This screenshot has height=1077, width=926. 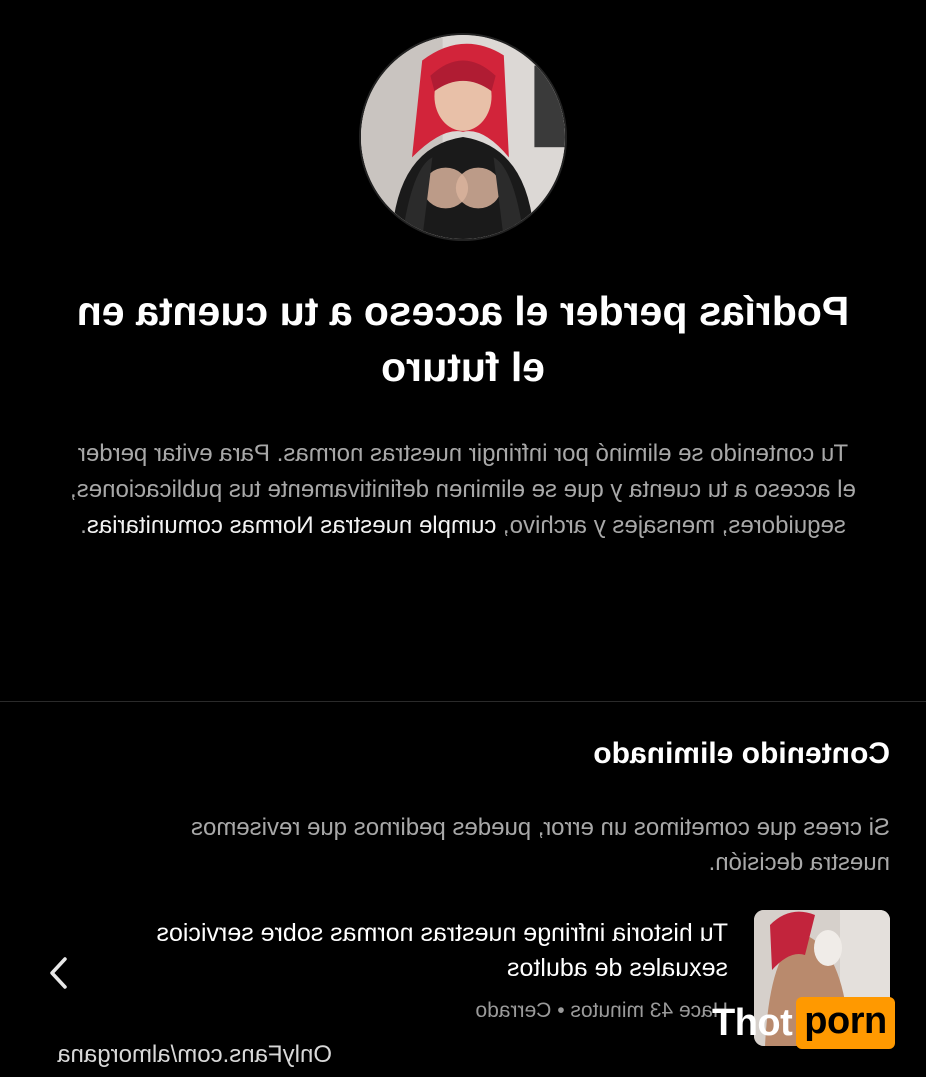 I want to click on watermark-url: OnlyFans.com/almorgana, so click(x=194, y=1054).